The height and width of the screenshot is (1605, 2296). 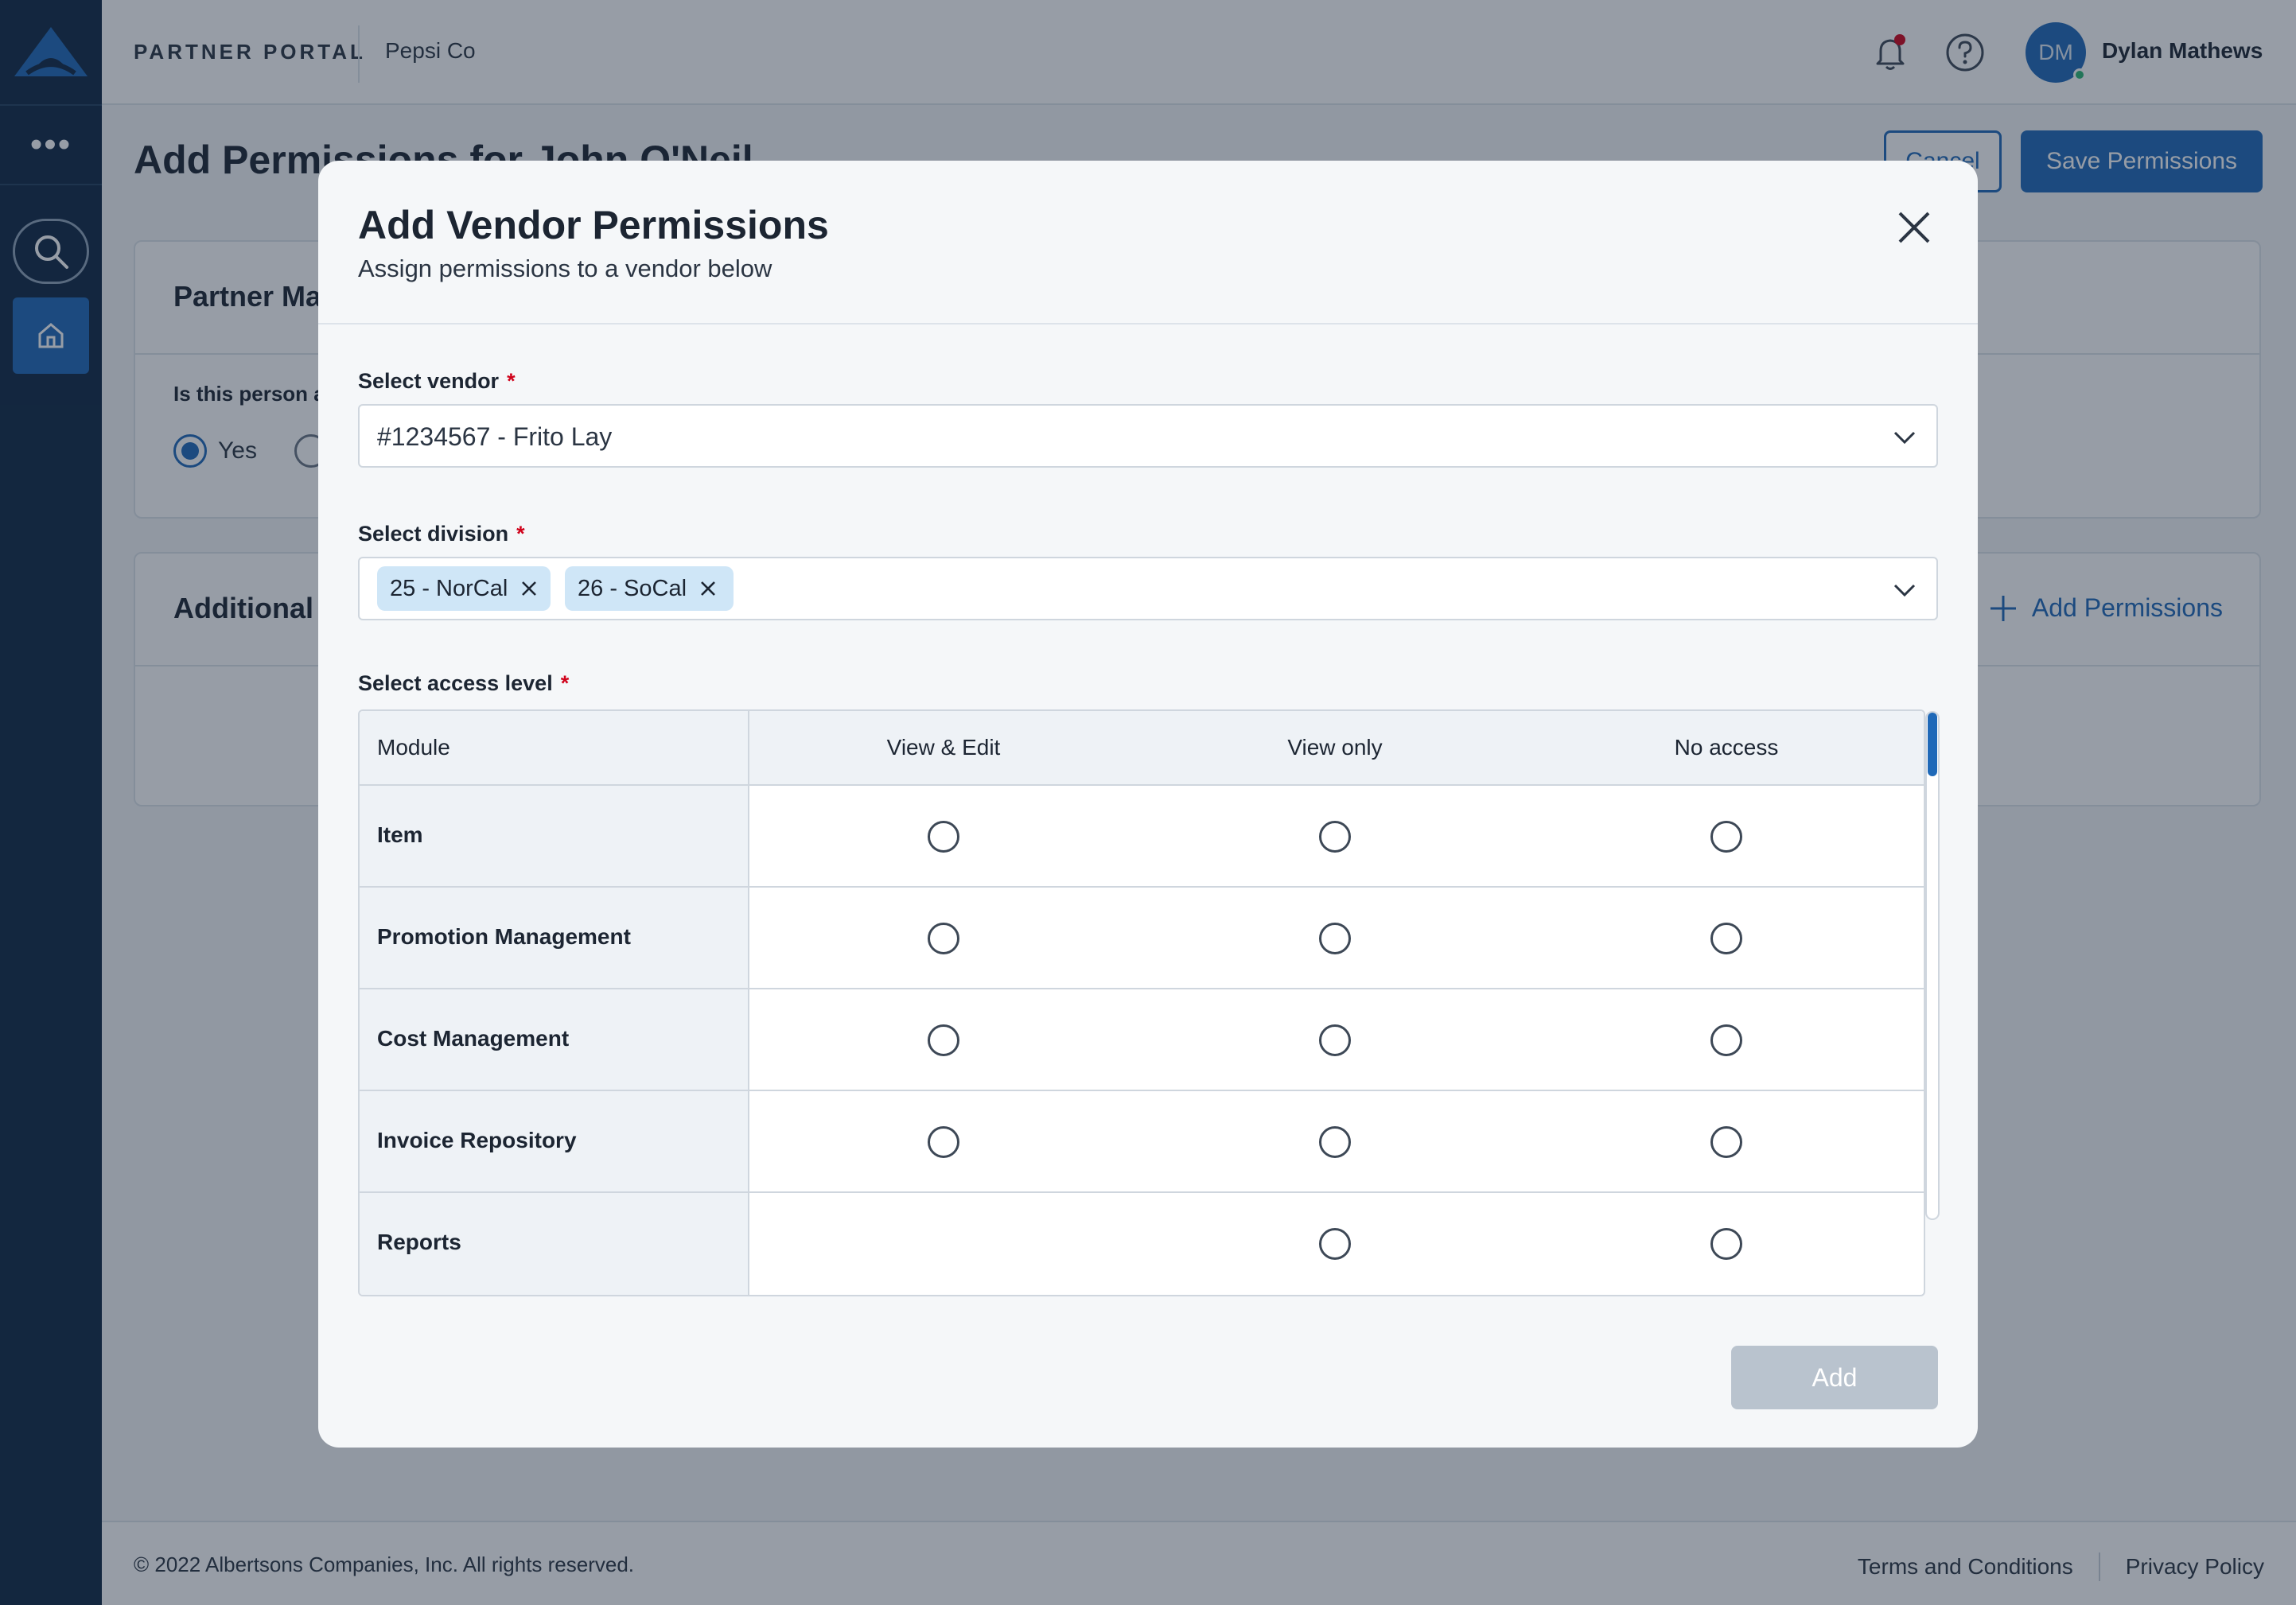 What do you see at coordinates (632, 588) in the screenshot?
I see `chip-label: 26 - SoCal` at bounding box center [632, 588].